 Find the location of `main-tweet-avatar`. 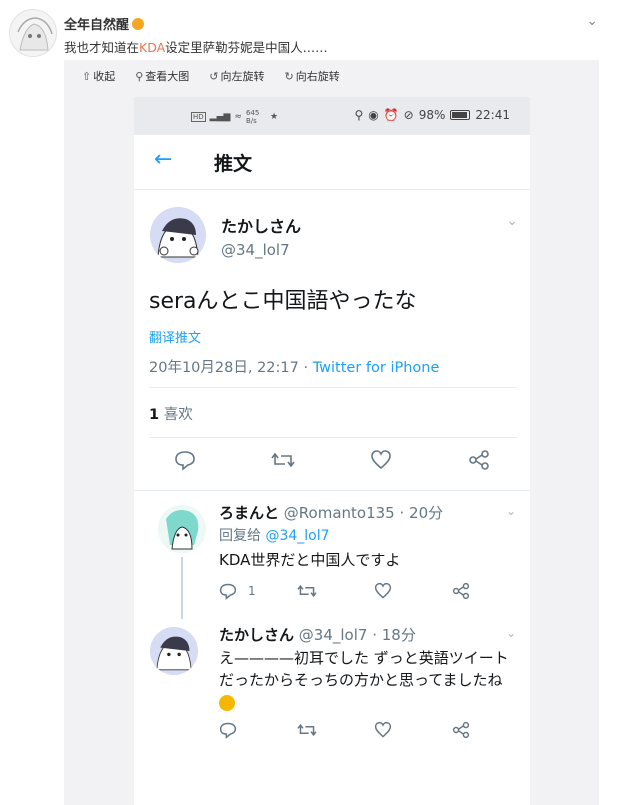

main-tweet-avatar is located at coordinates (178, 235).